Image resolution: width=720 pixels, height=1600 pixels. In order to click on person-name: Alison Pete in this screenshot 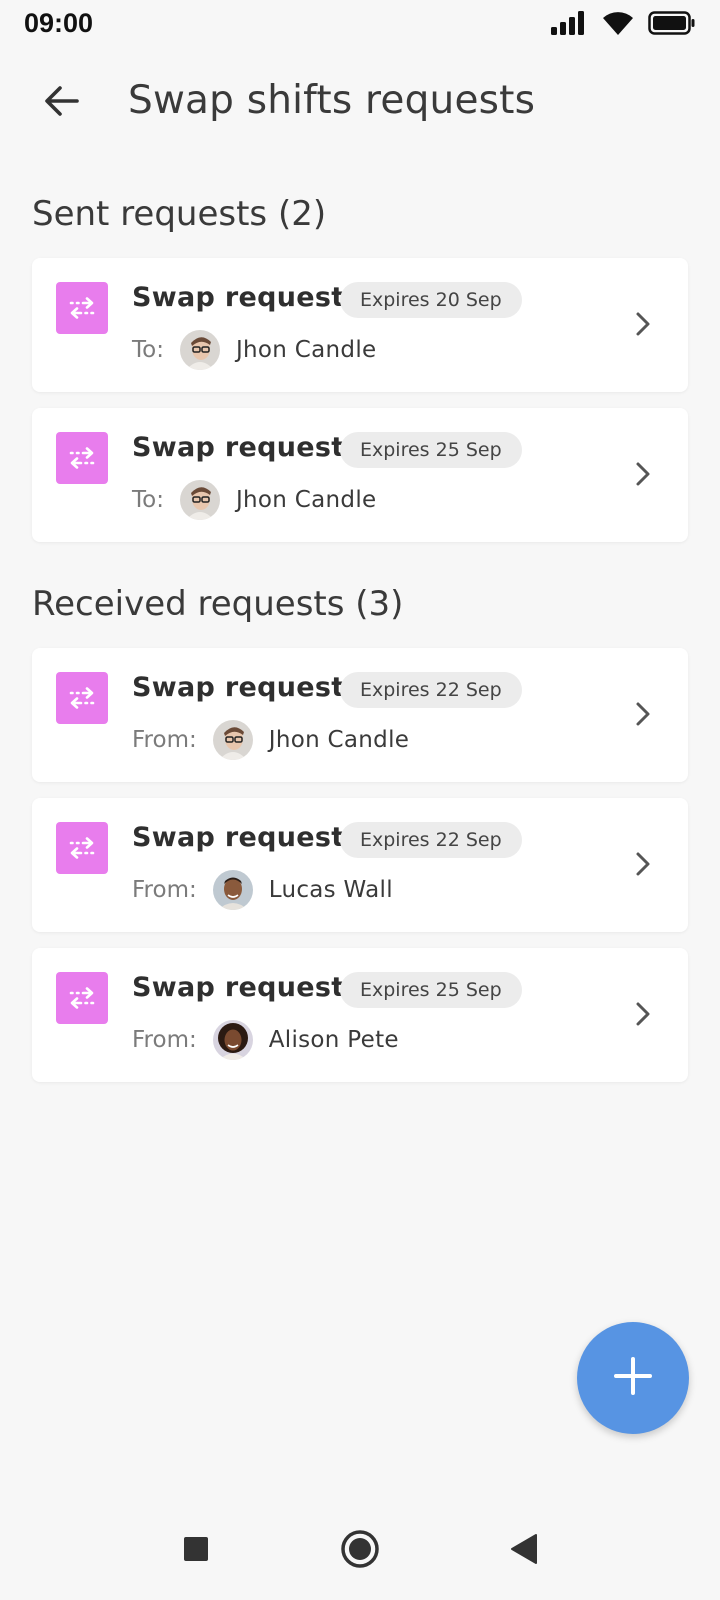, I will do `click(333, 1040)`.